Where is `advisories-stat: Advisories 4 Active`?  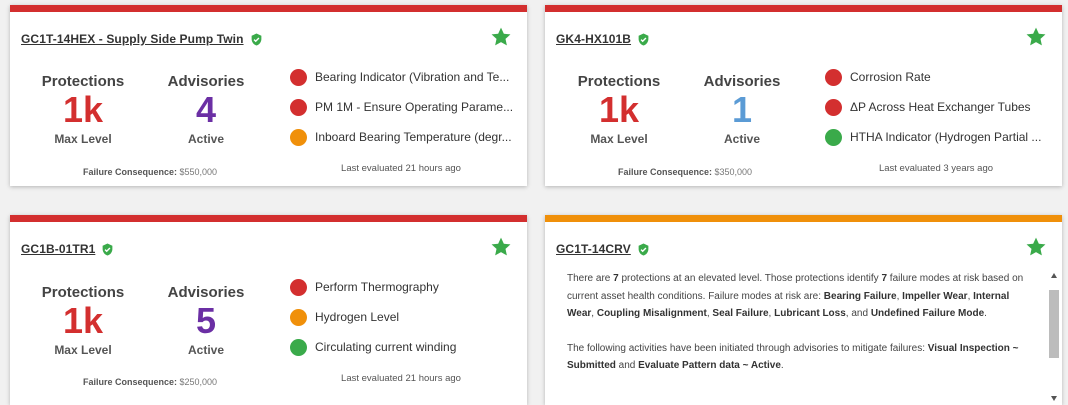 advisories-stat: Advisories 4 Active is located at coordinates (206, 109).